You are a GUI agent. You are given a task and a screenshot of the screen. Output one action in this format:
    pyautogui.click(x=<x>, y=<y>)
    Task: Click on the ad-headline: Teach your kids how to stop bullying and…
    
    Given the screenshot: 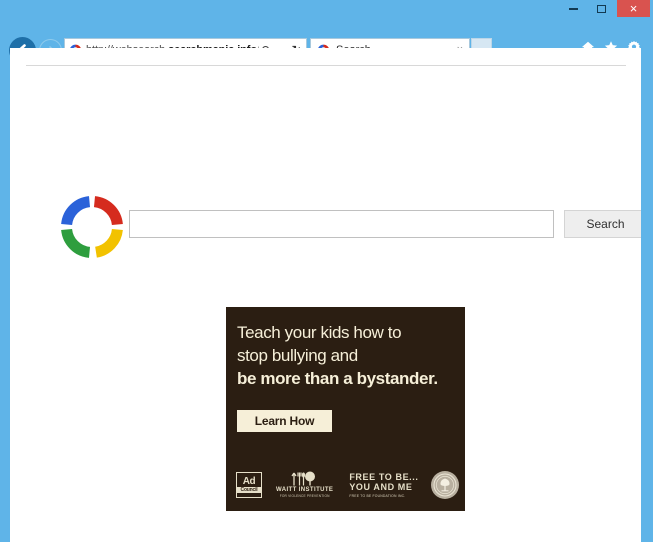 What is the action you would take?
    pyautogui.click(x=346, y=355)
    